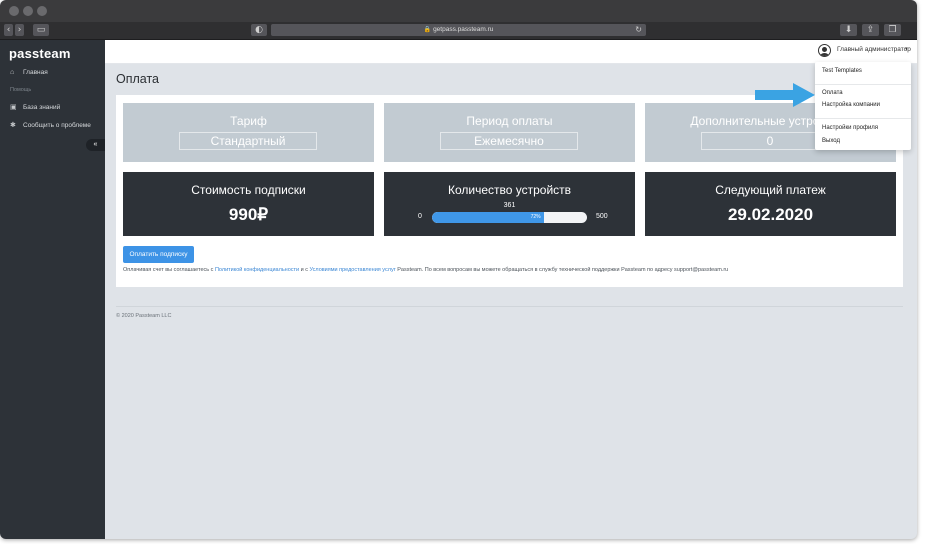 The width and height of the screenshot is (925, 544). Describe the element at coordinates (874, 49) in the screenshot. I see `user-menu-toggle: Главный администратор` at that location.